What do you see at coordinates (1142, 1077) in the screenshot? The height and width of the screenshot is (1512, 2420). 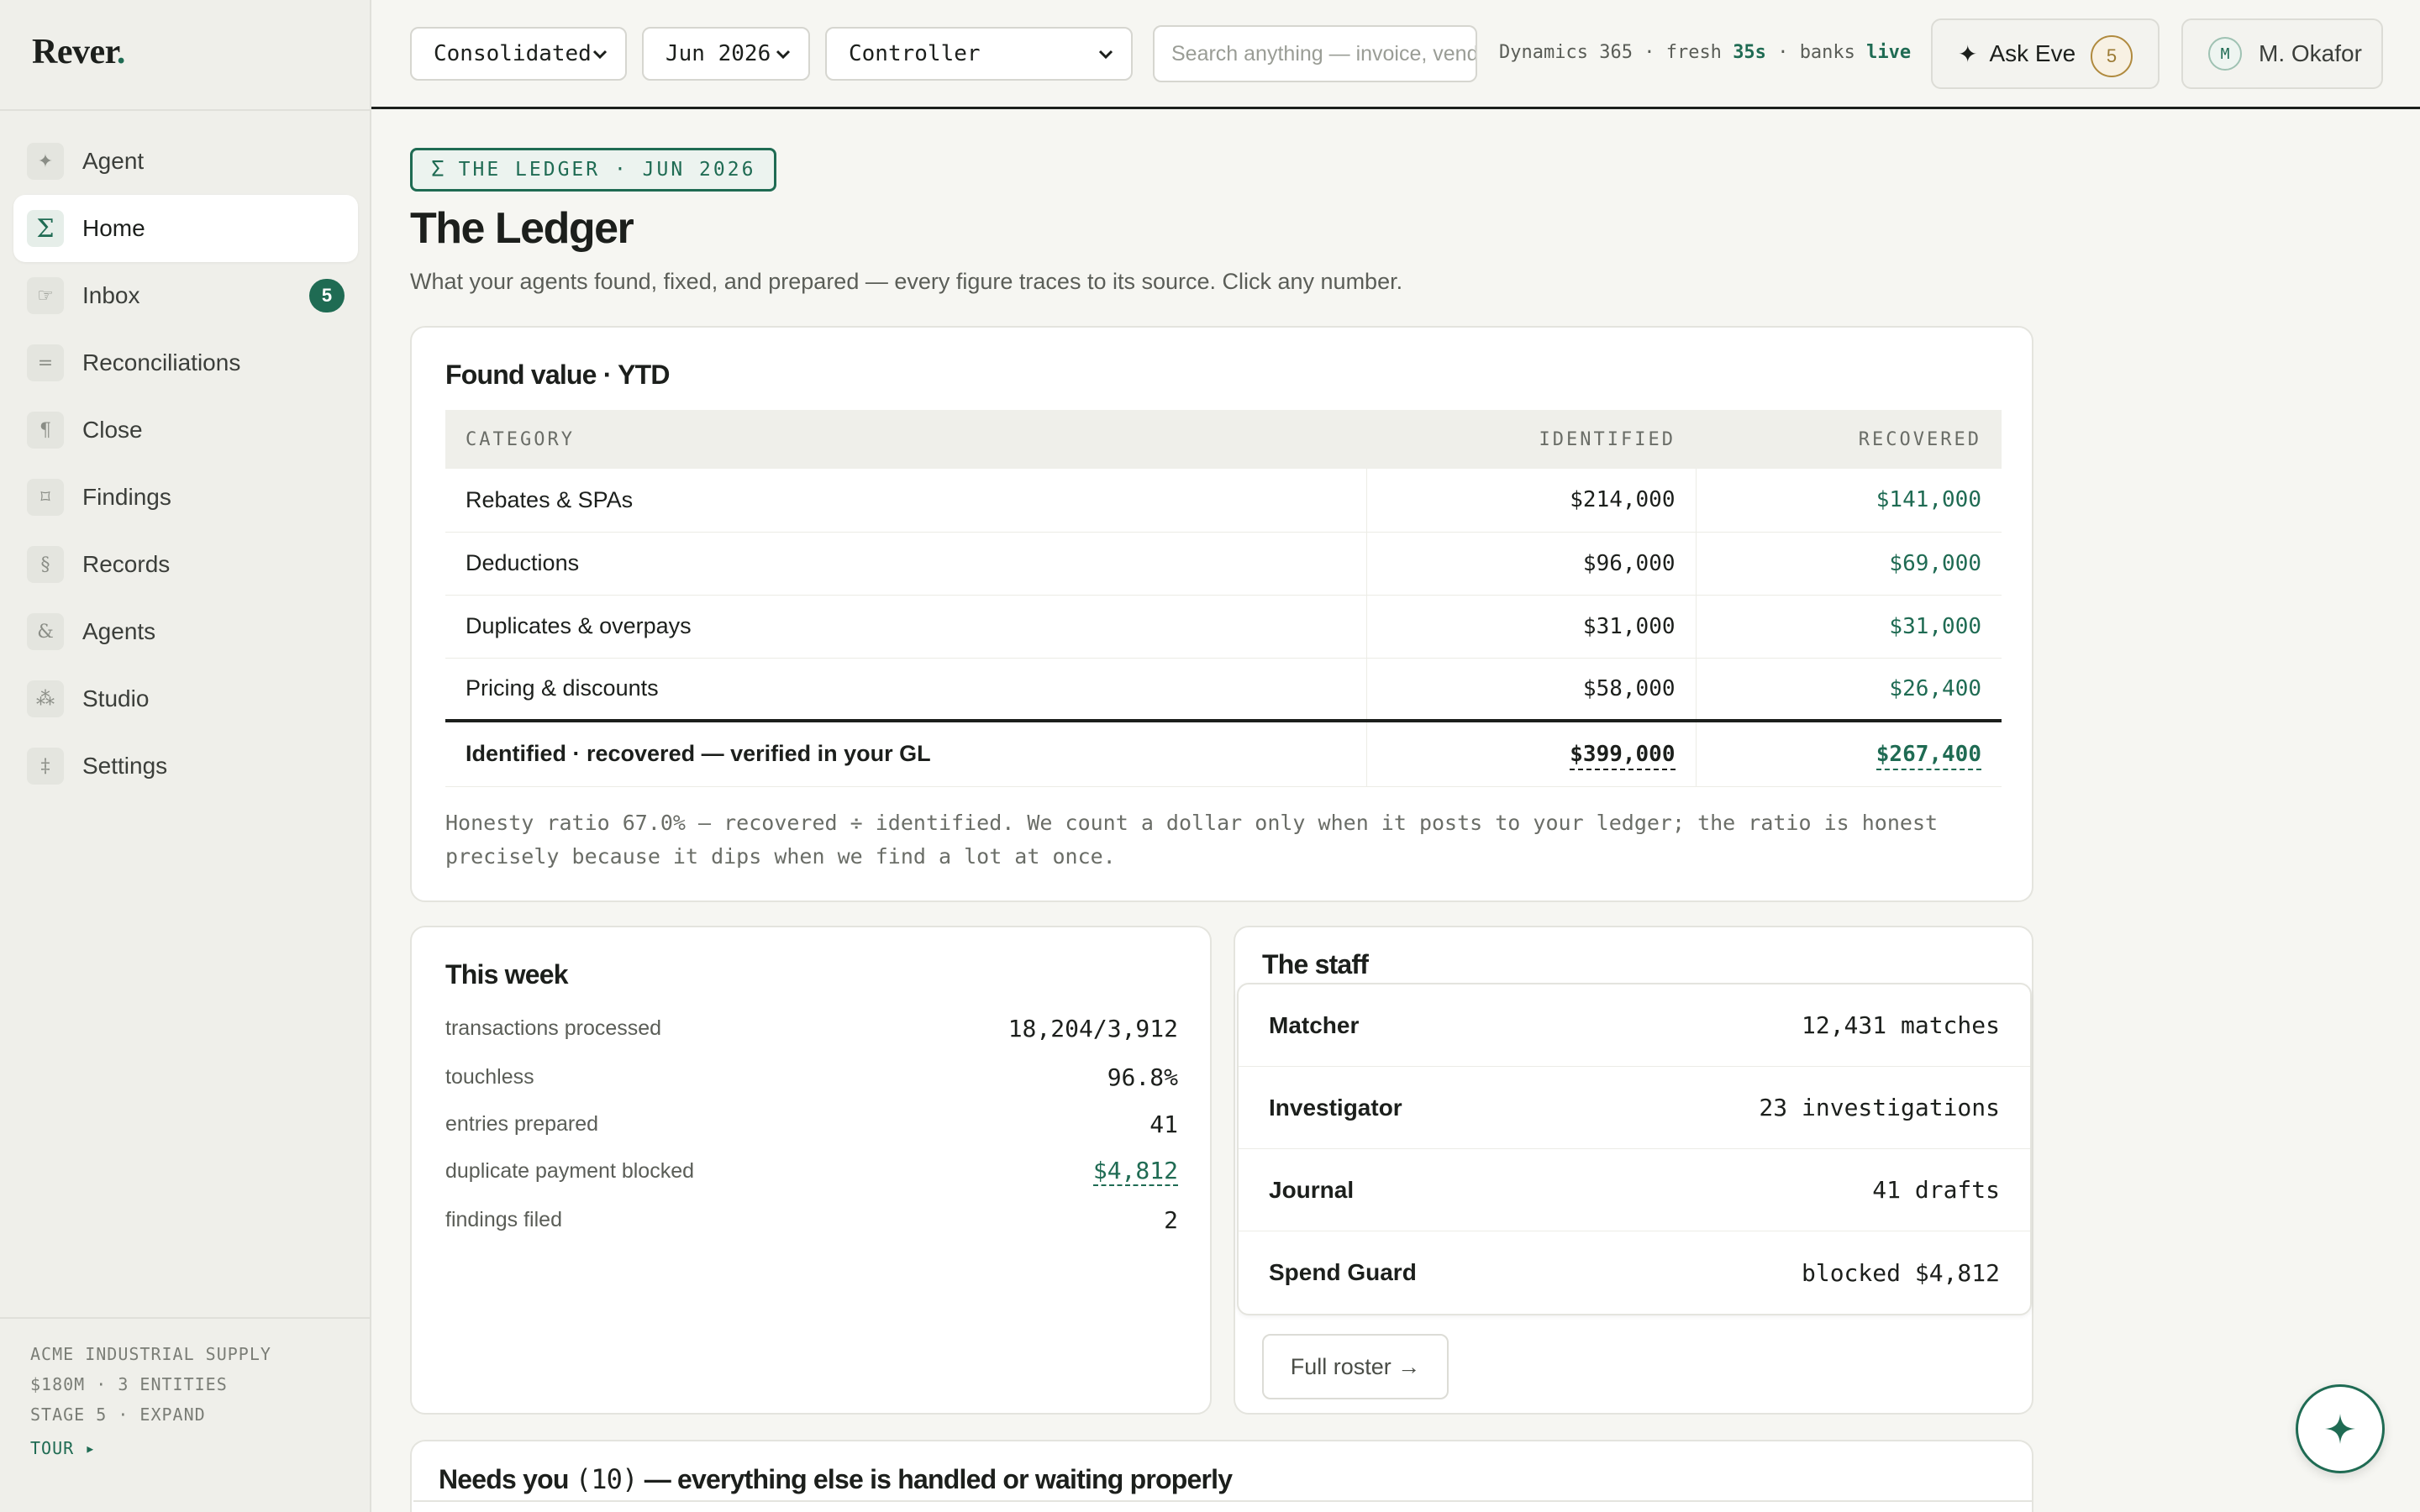 I see `stat-value: 96.8%` at bounding box center [1142, 1077].